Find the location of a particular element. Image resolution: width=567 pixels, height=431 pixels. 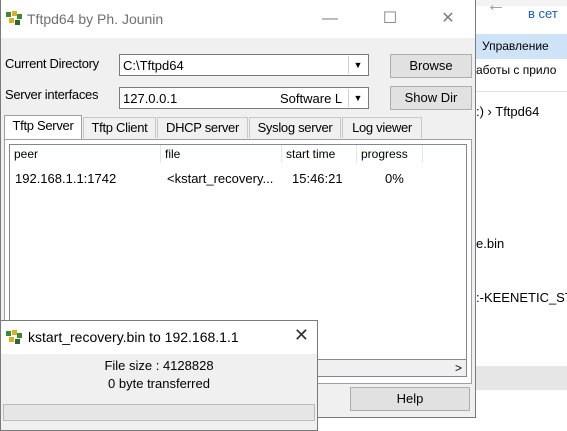

background-ribbon-tab: Управление is located at coordinates (521, 46).